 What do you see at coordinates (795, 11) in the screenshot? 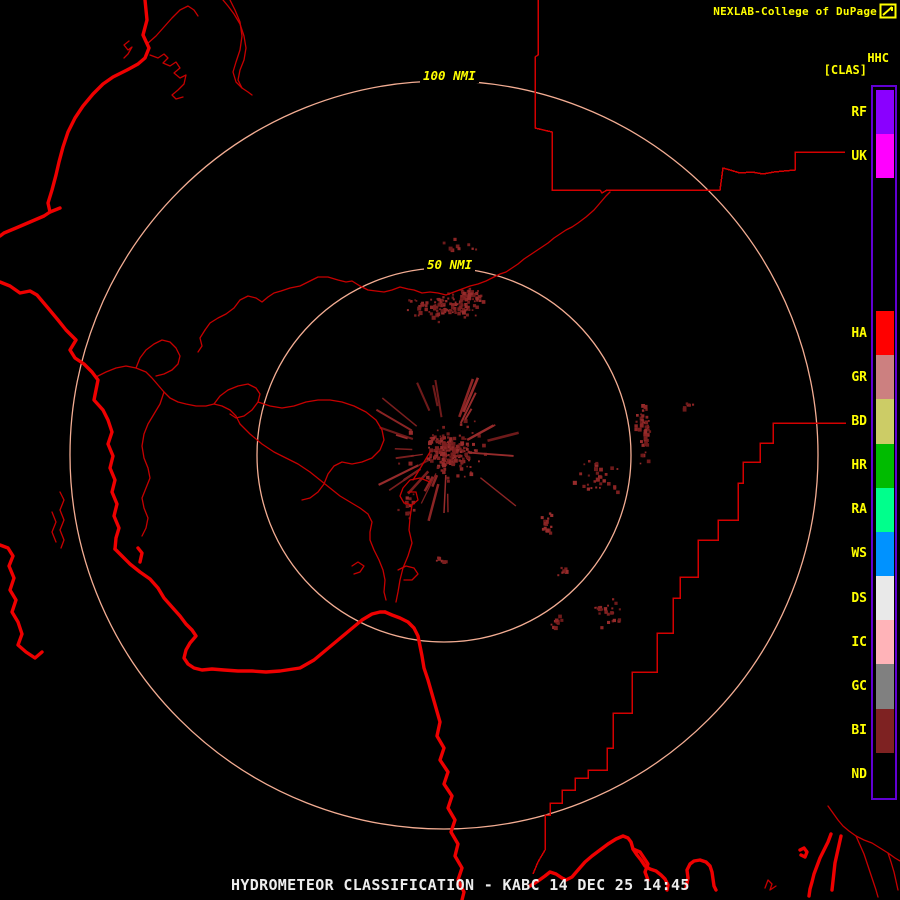
I see `brand-text: NEXLAB-College of DuPage` at bounding box center [795, 11].